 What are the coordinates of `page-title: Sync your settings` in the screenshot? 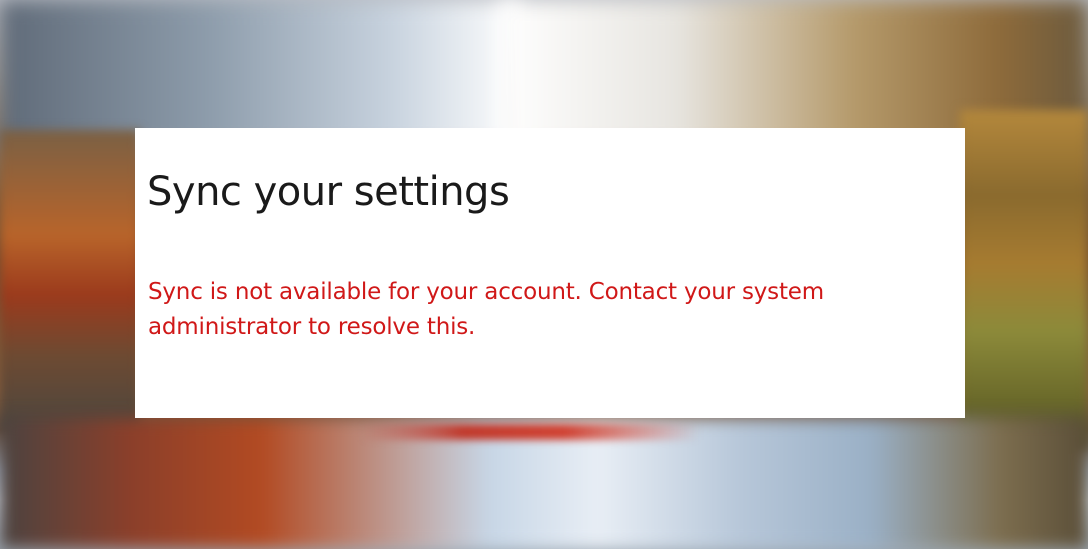 It's located at (328, 192).